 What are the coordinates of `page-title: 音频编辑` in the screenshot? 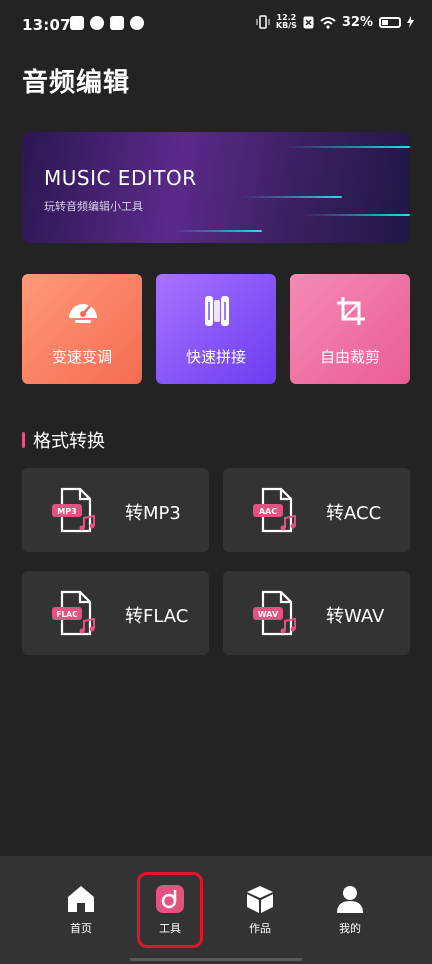 It's located at (76, 83).